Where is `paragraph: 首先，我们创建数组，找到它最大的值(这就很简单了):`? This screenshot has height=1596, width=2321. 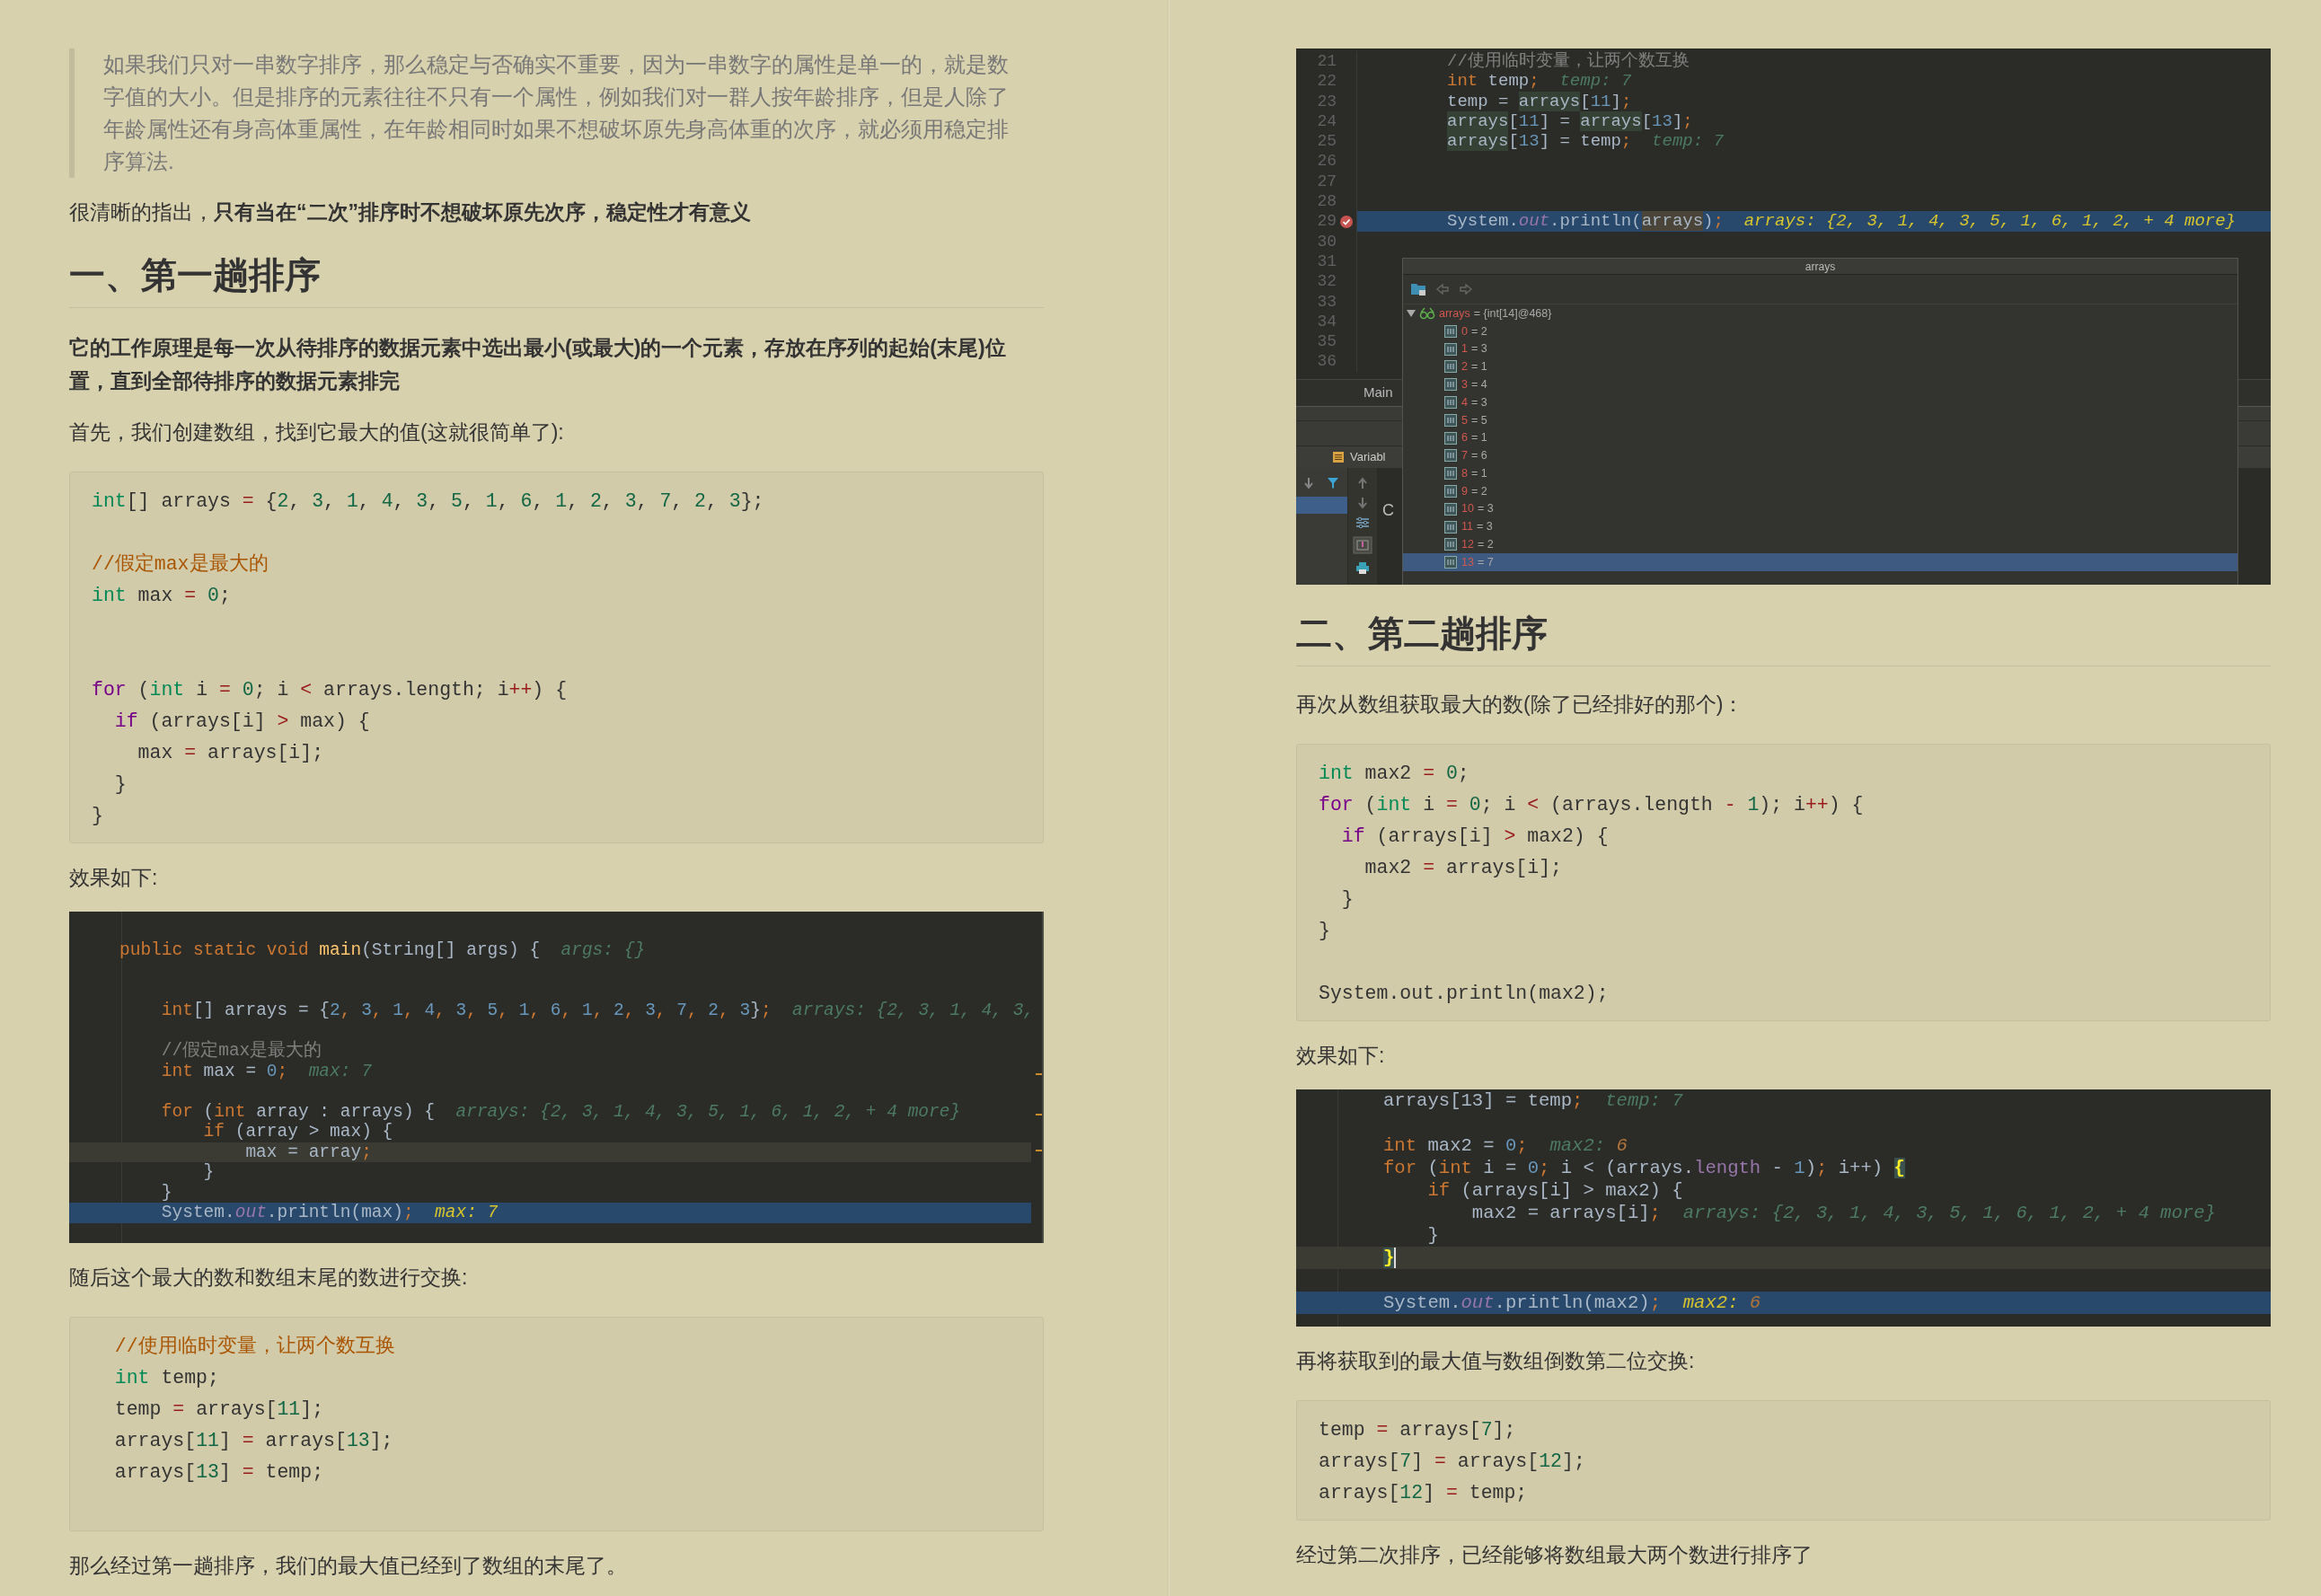
paragraph: 首先，我们创建数组，找到它最大的值(这就很简单了): is located at coordinates (317, 432).